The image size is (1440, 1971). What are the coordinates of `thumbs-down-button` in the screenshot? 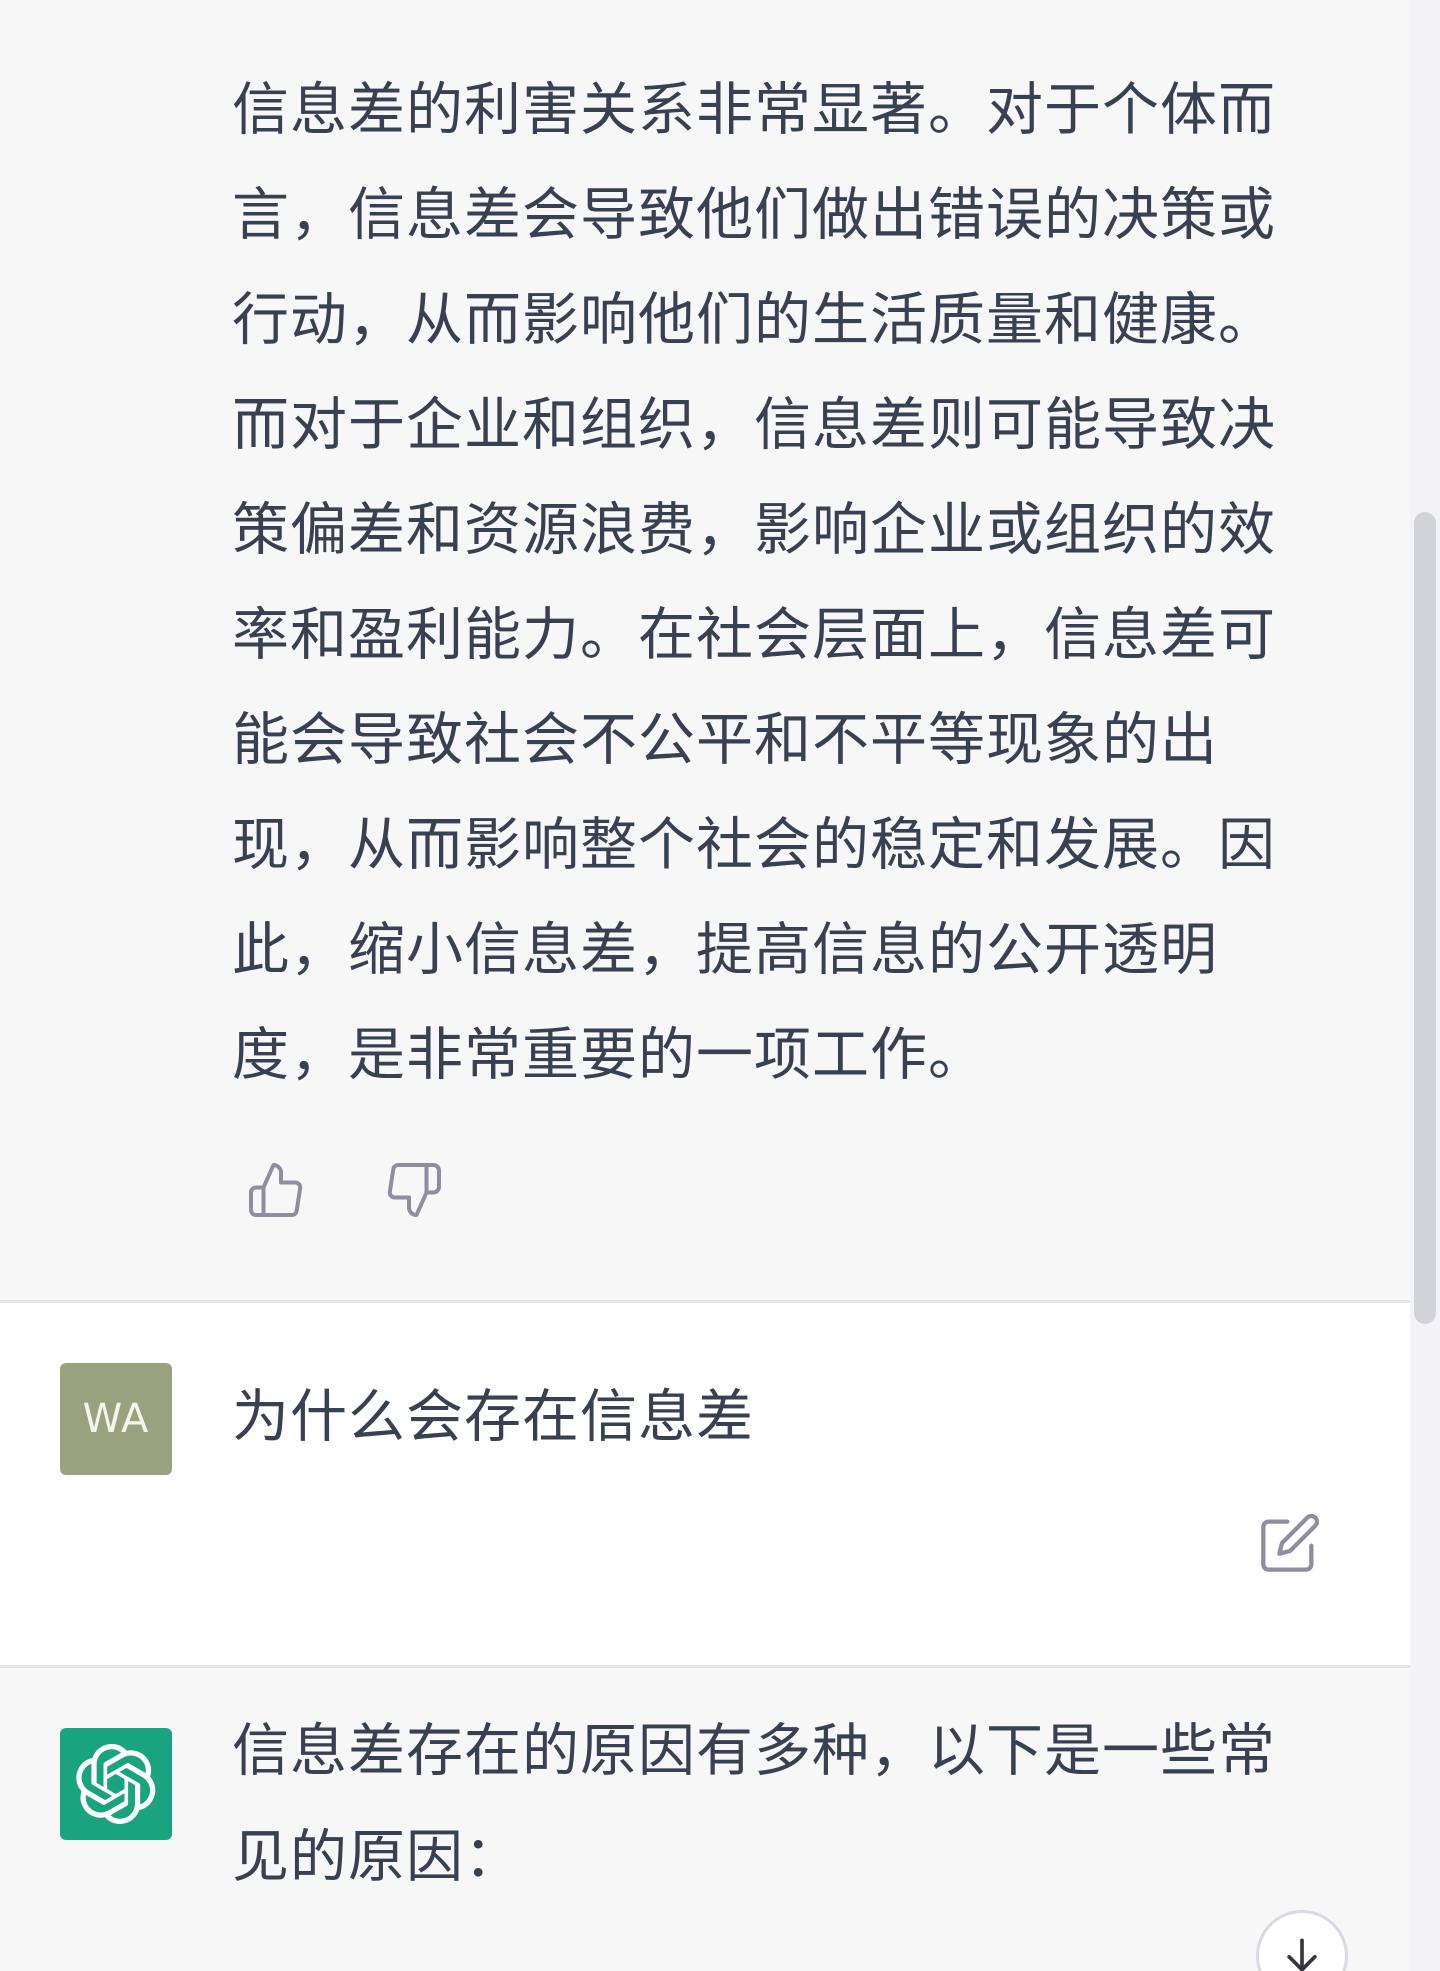 It's located at (414, 1190).